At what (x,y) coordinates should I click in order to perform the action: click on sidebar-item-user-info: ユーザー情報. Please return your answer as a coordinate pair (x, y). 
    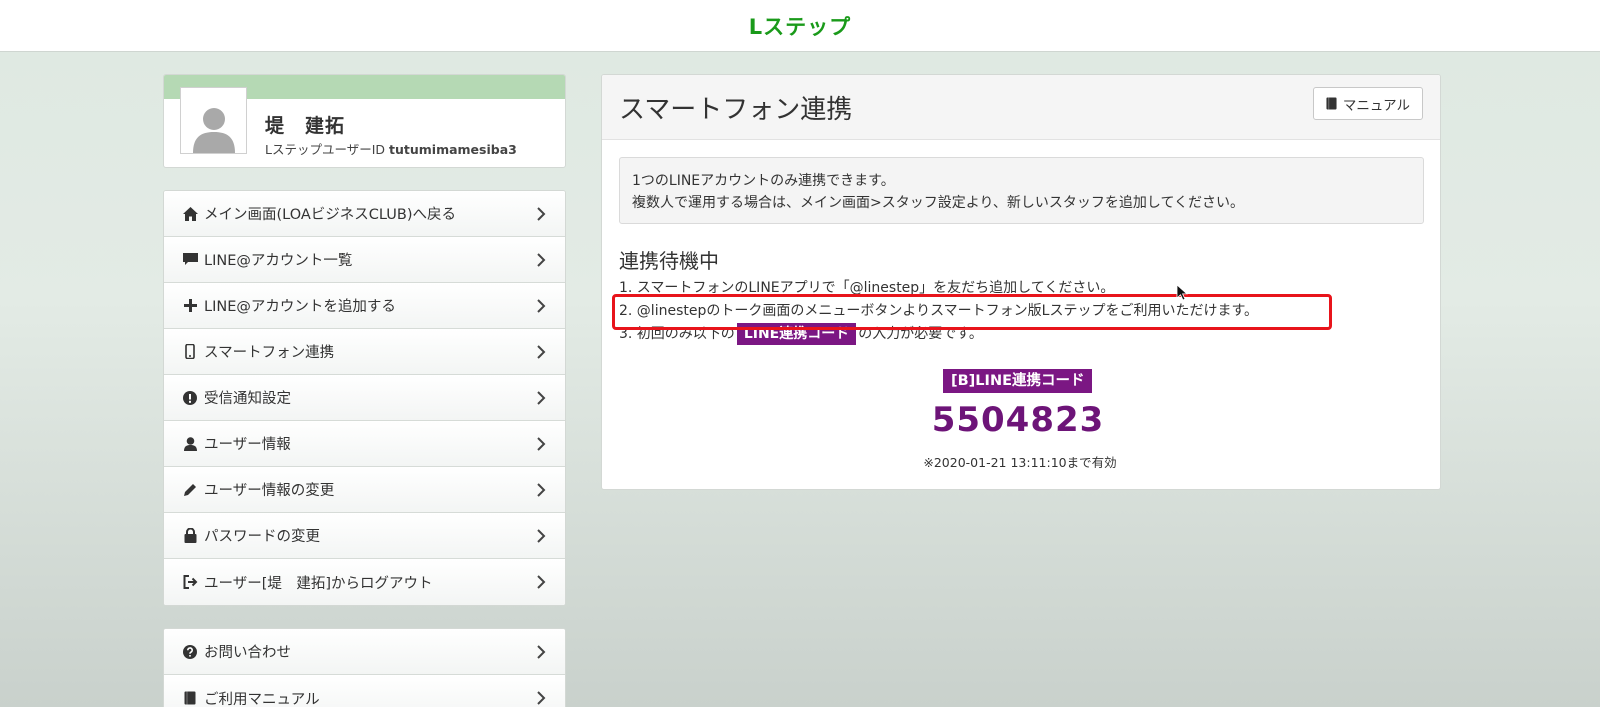
    Looking at the image, I should click on (364, 444).